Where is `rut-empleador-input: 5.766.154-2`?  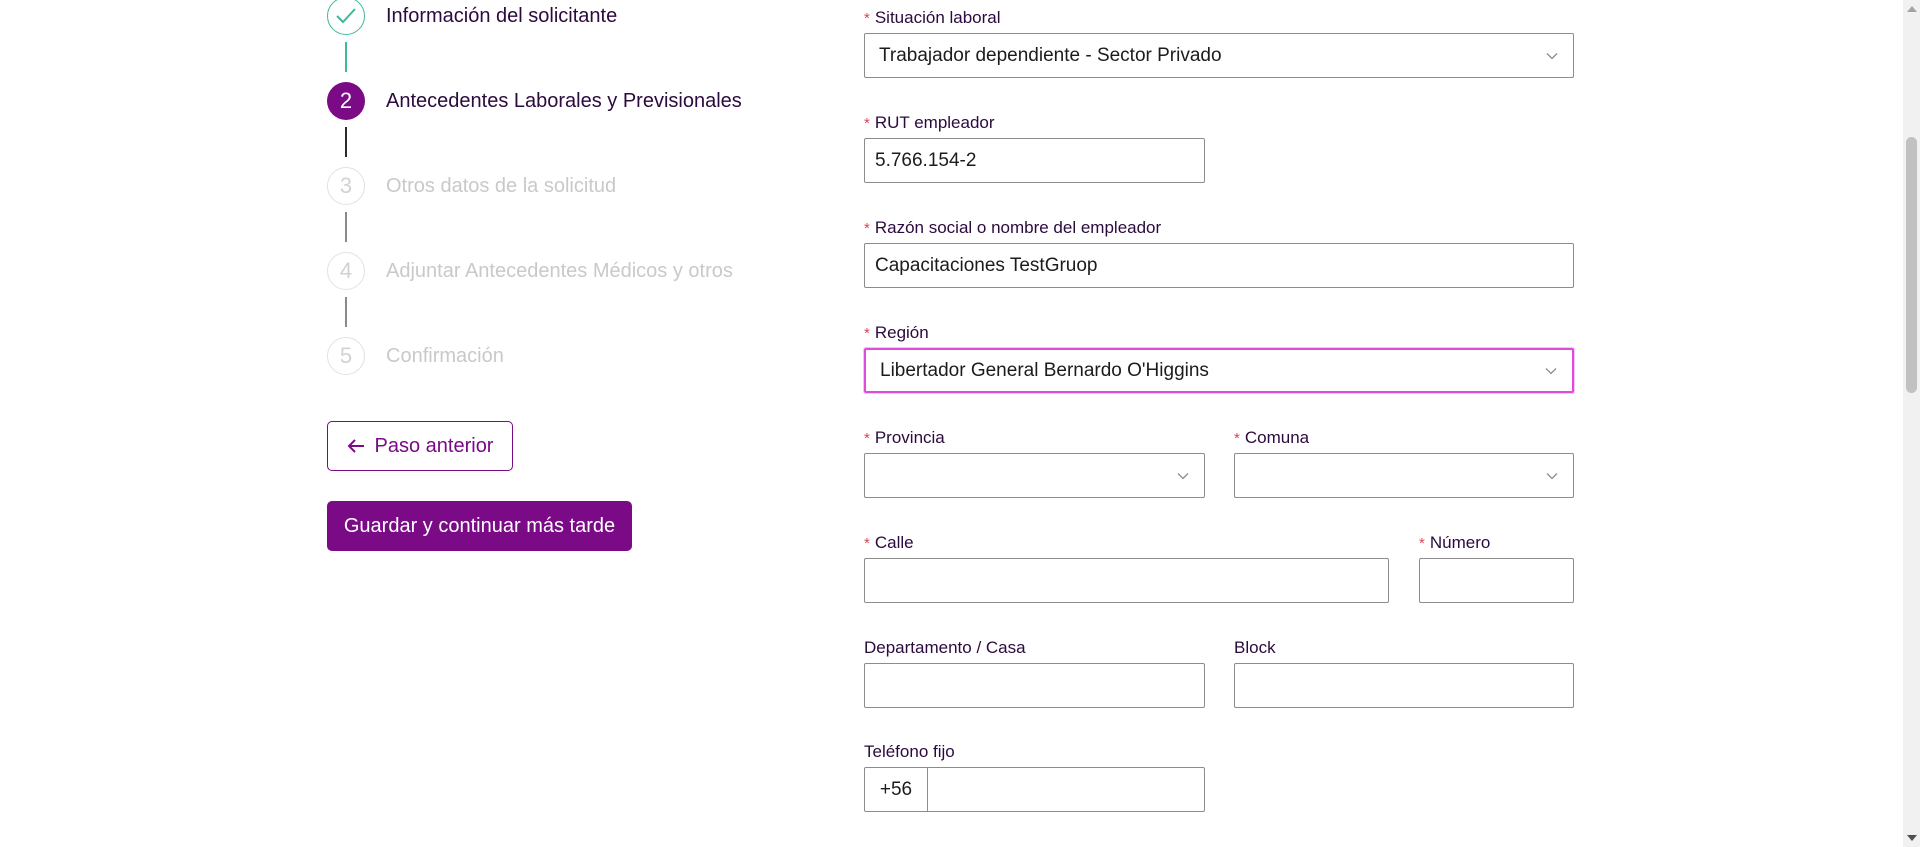 rut-empleador-input: 5.766.154-2 is located at coordinates (1034, 160).